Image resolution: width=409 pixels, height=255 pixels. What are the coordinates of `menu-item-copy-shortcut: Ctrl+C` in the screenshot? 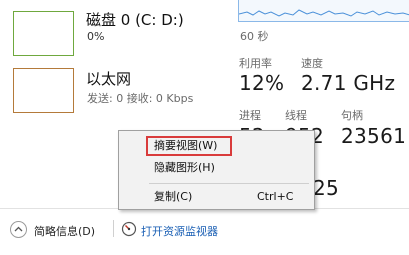 It's located at (275, 196).